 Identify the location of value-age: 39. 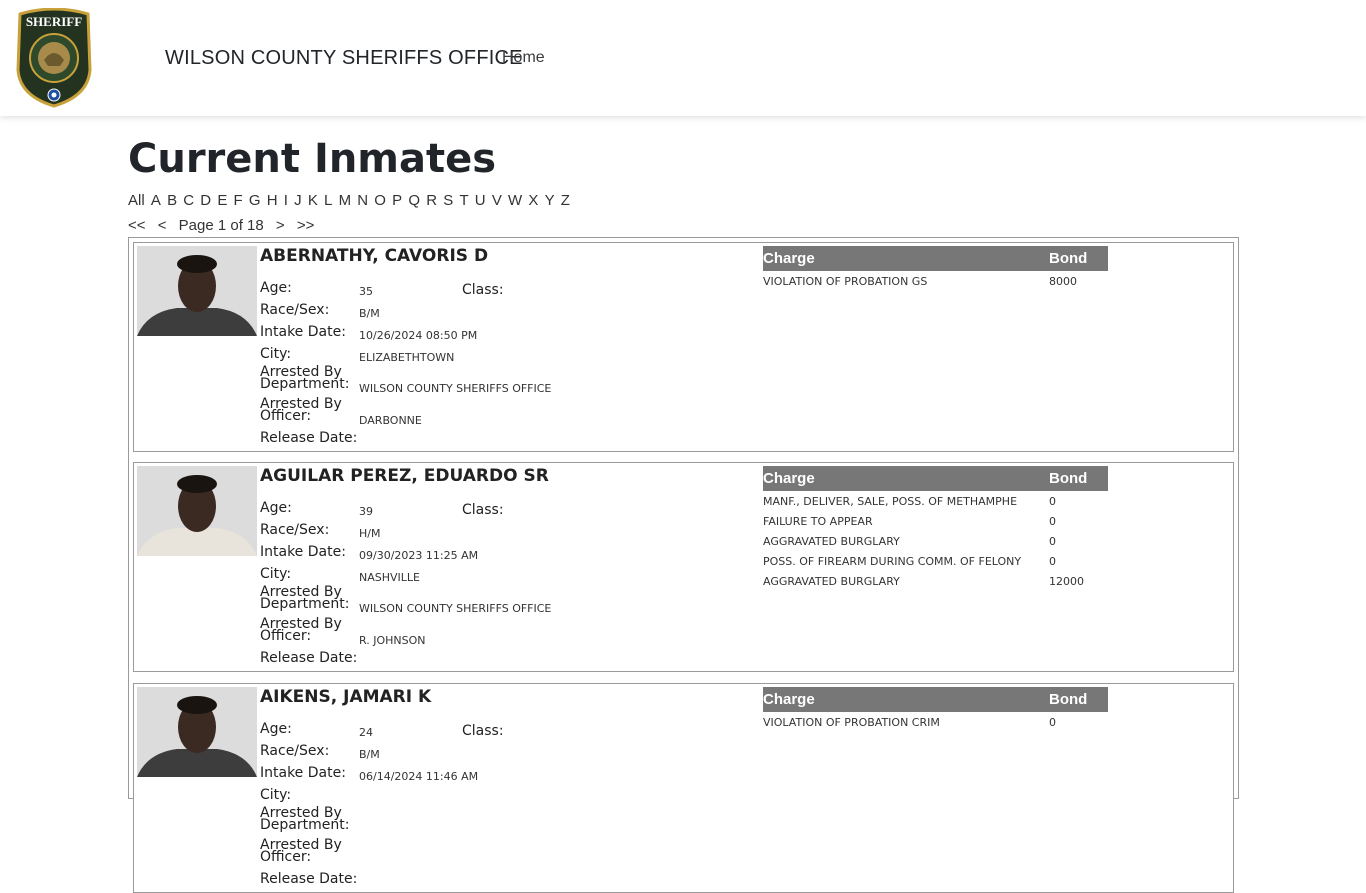
(366, 511).